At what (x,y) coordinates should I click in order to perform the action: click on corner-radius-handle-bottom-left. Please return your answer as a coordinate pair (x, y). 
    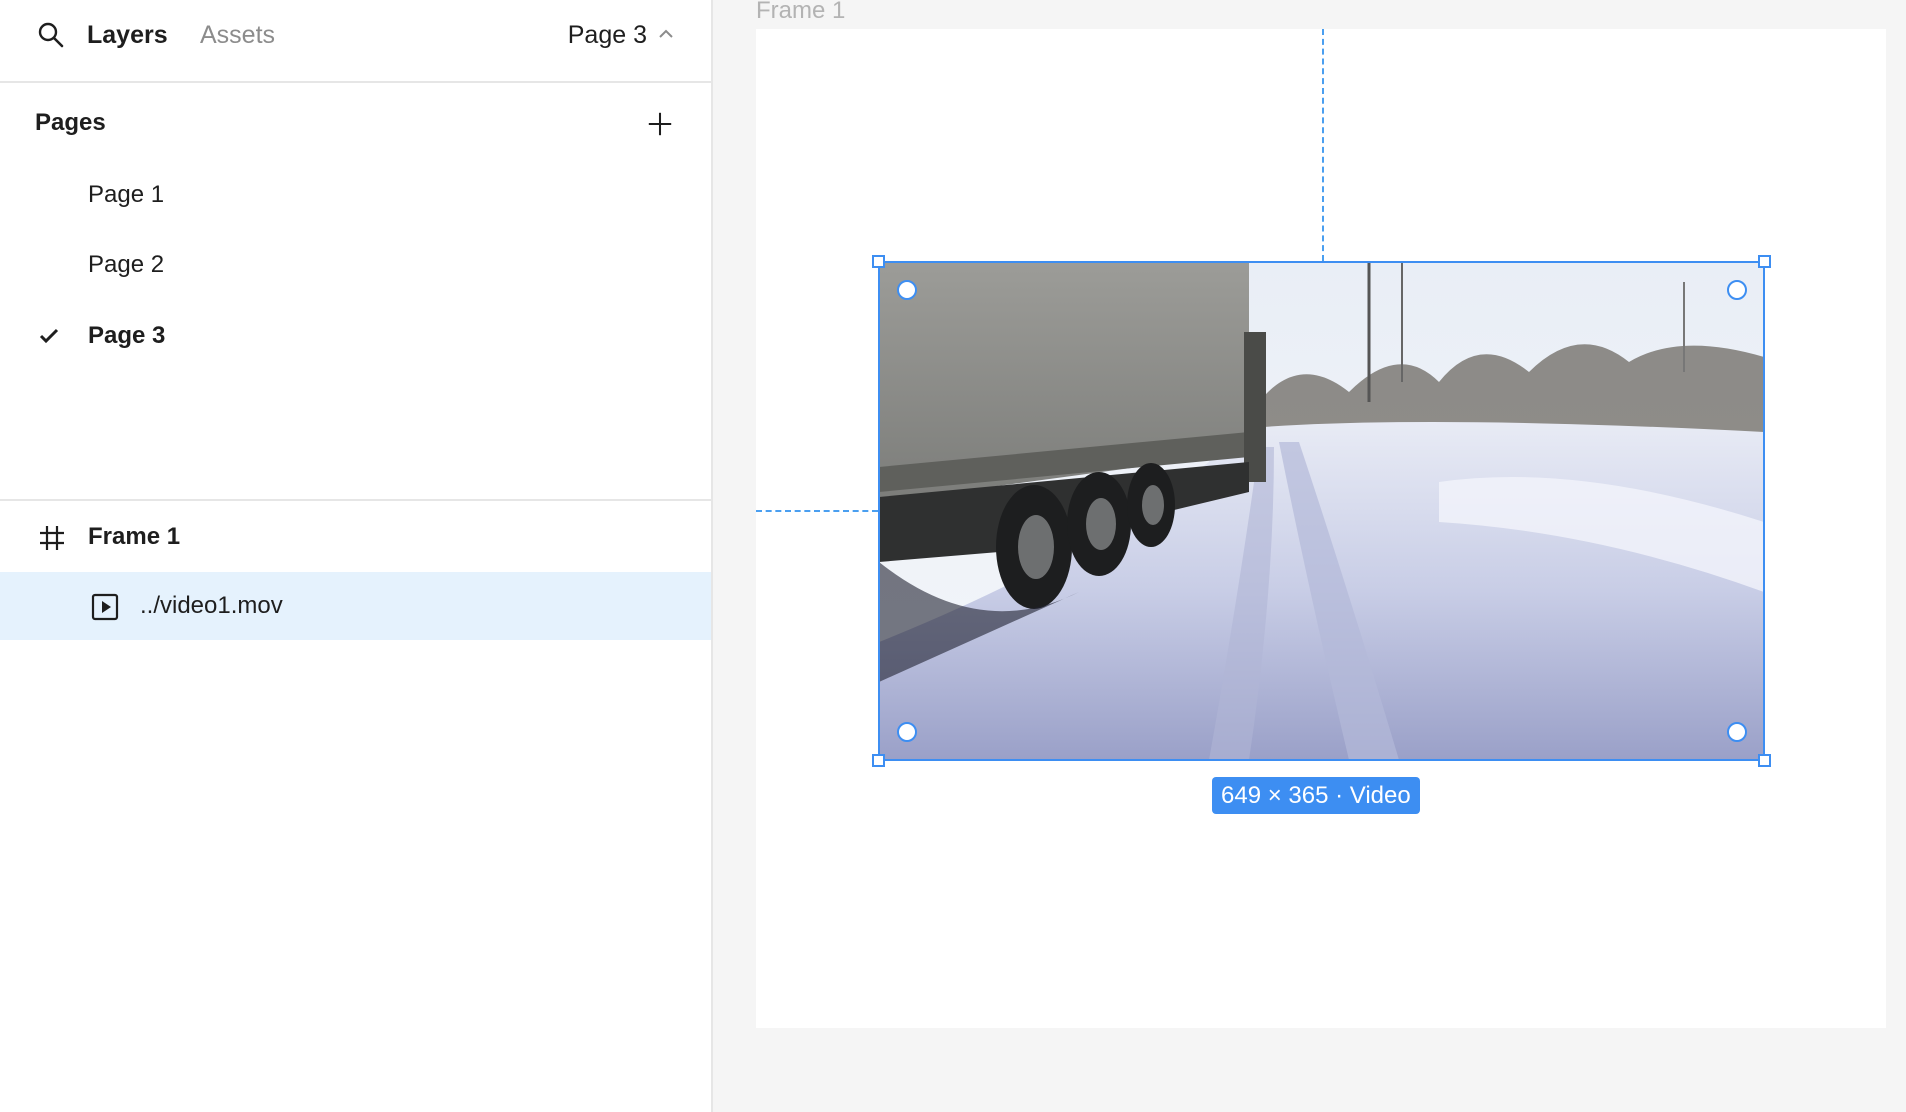
    Looking at the image, I should click on (907, 732).